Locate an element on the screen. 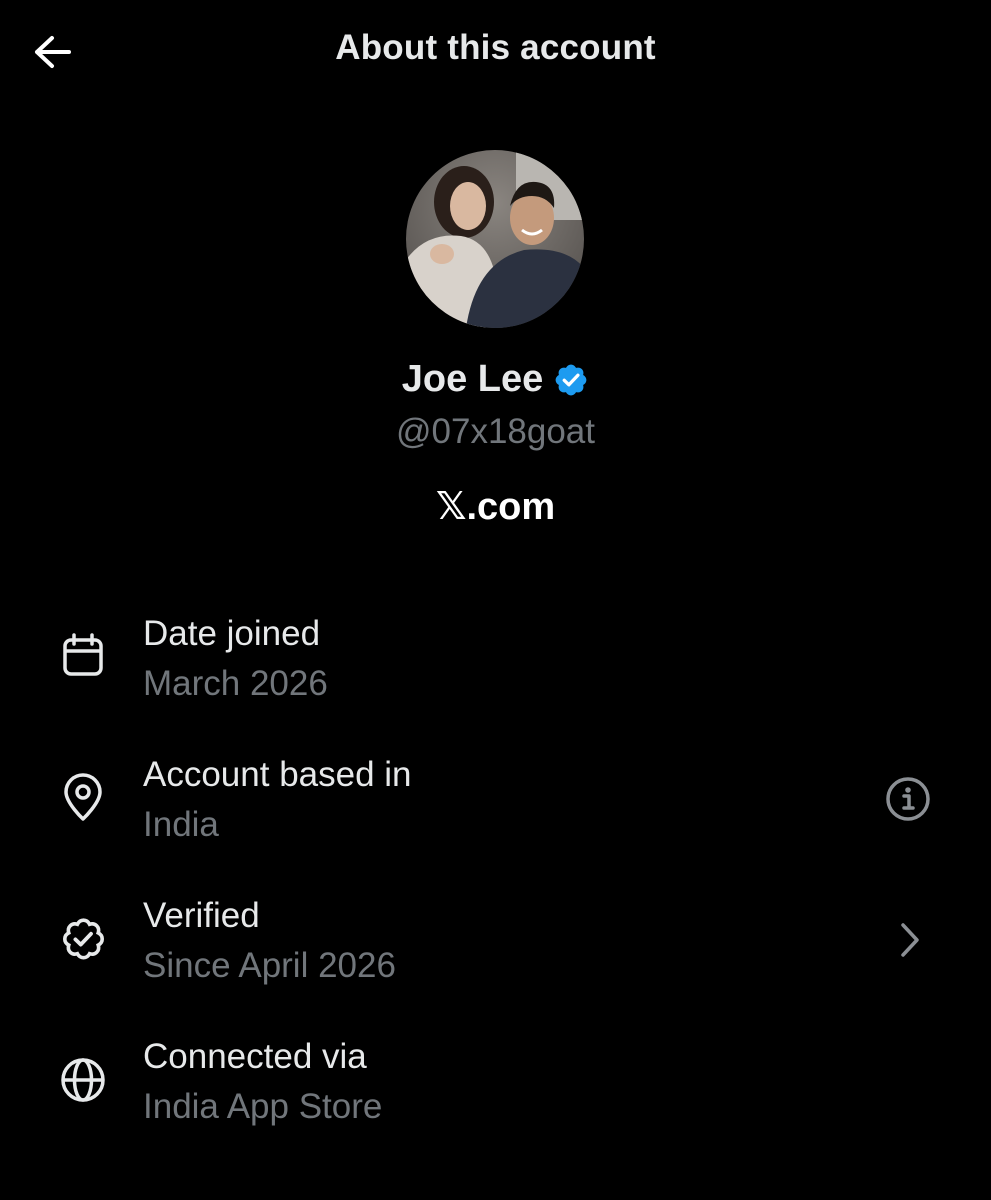  location-pin-icon is located at coordinates (83, 798).